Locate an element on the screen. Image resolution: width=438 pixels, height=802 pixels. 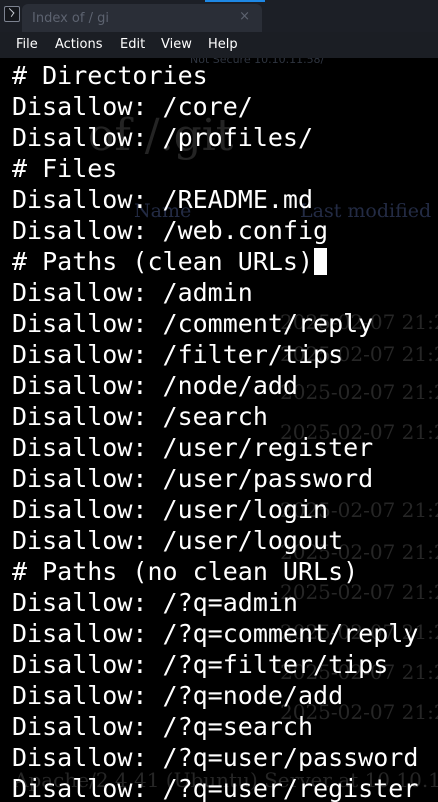
terminal-line: Disallow: /user/register is located at coordinates (193, 447).